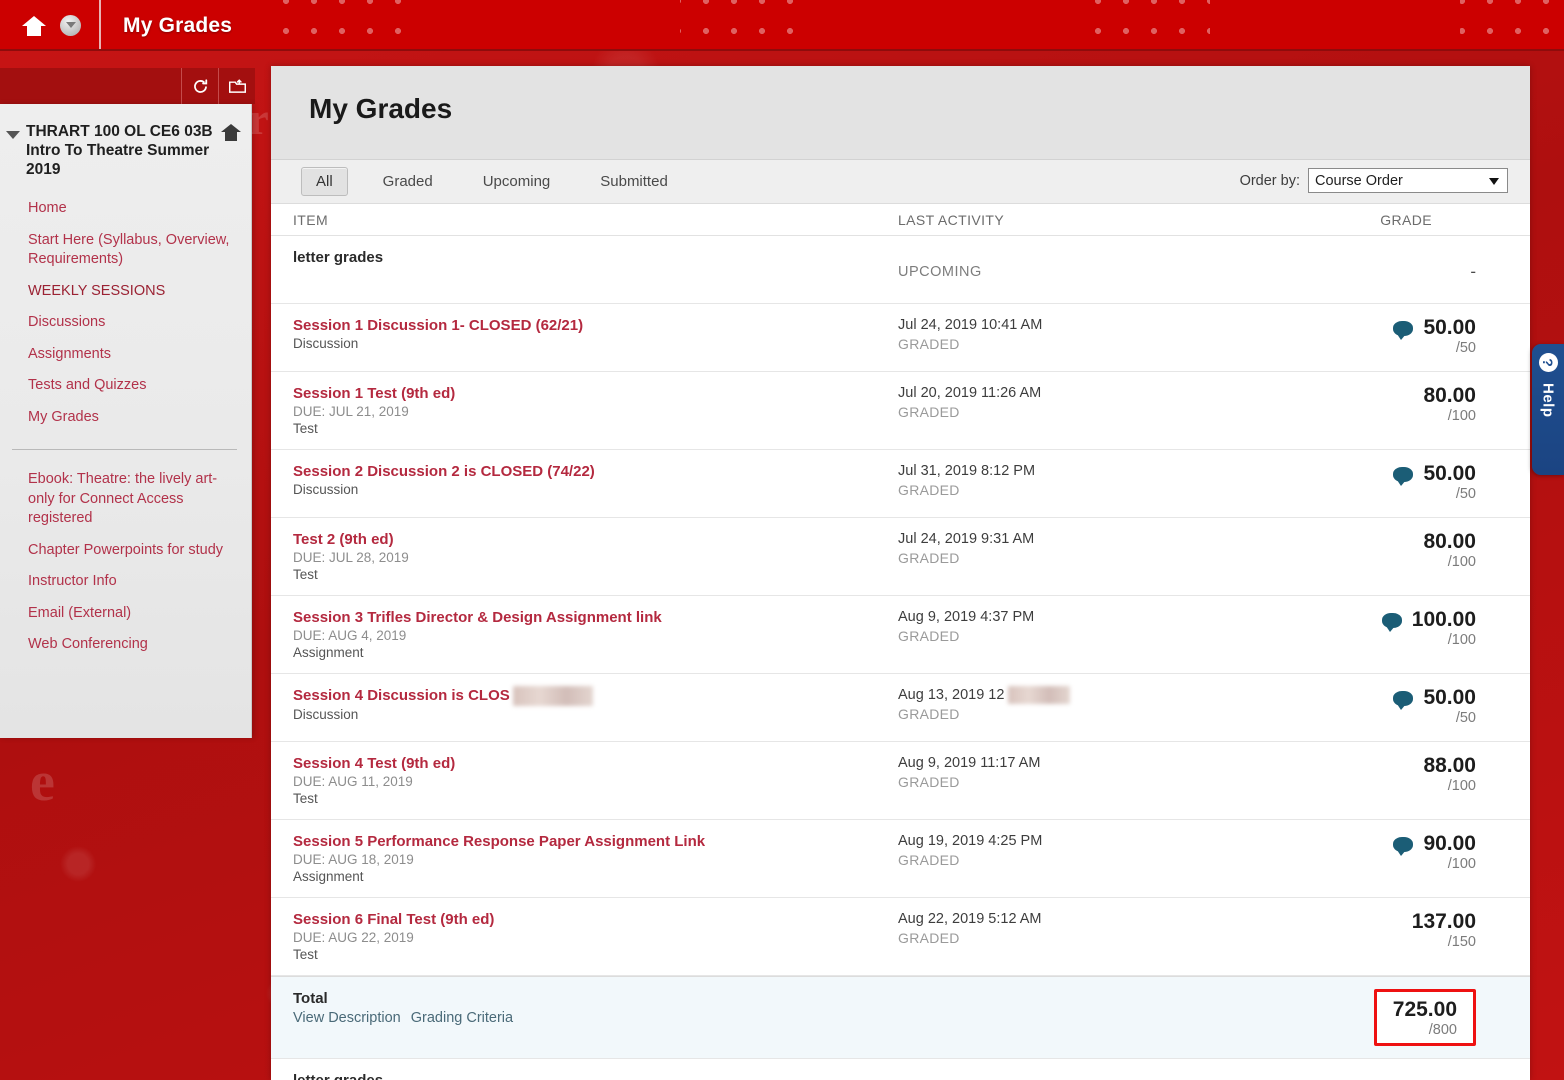  Describe the element at coordinates (1449, 774) in the screenshot. I see `grade-numbers: 88.00/100` at that location.